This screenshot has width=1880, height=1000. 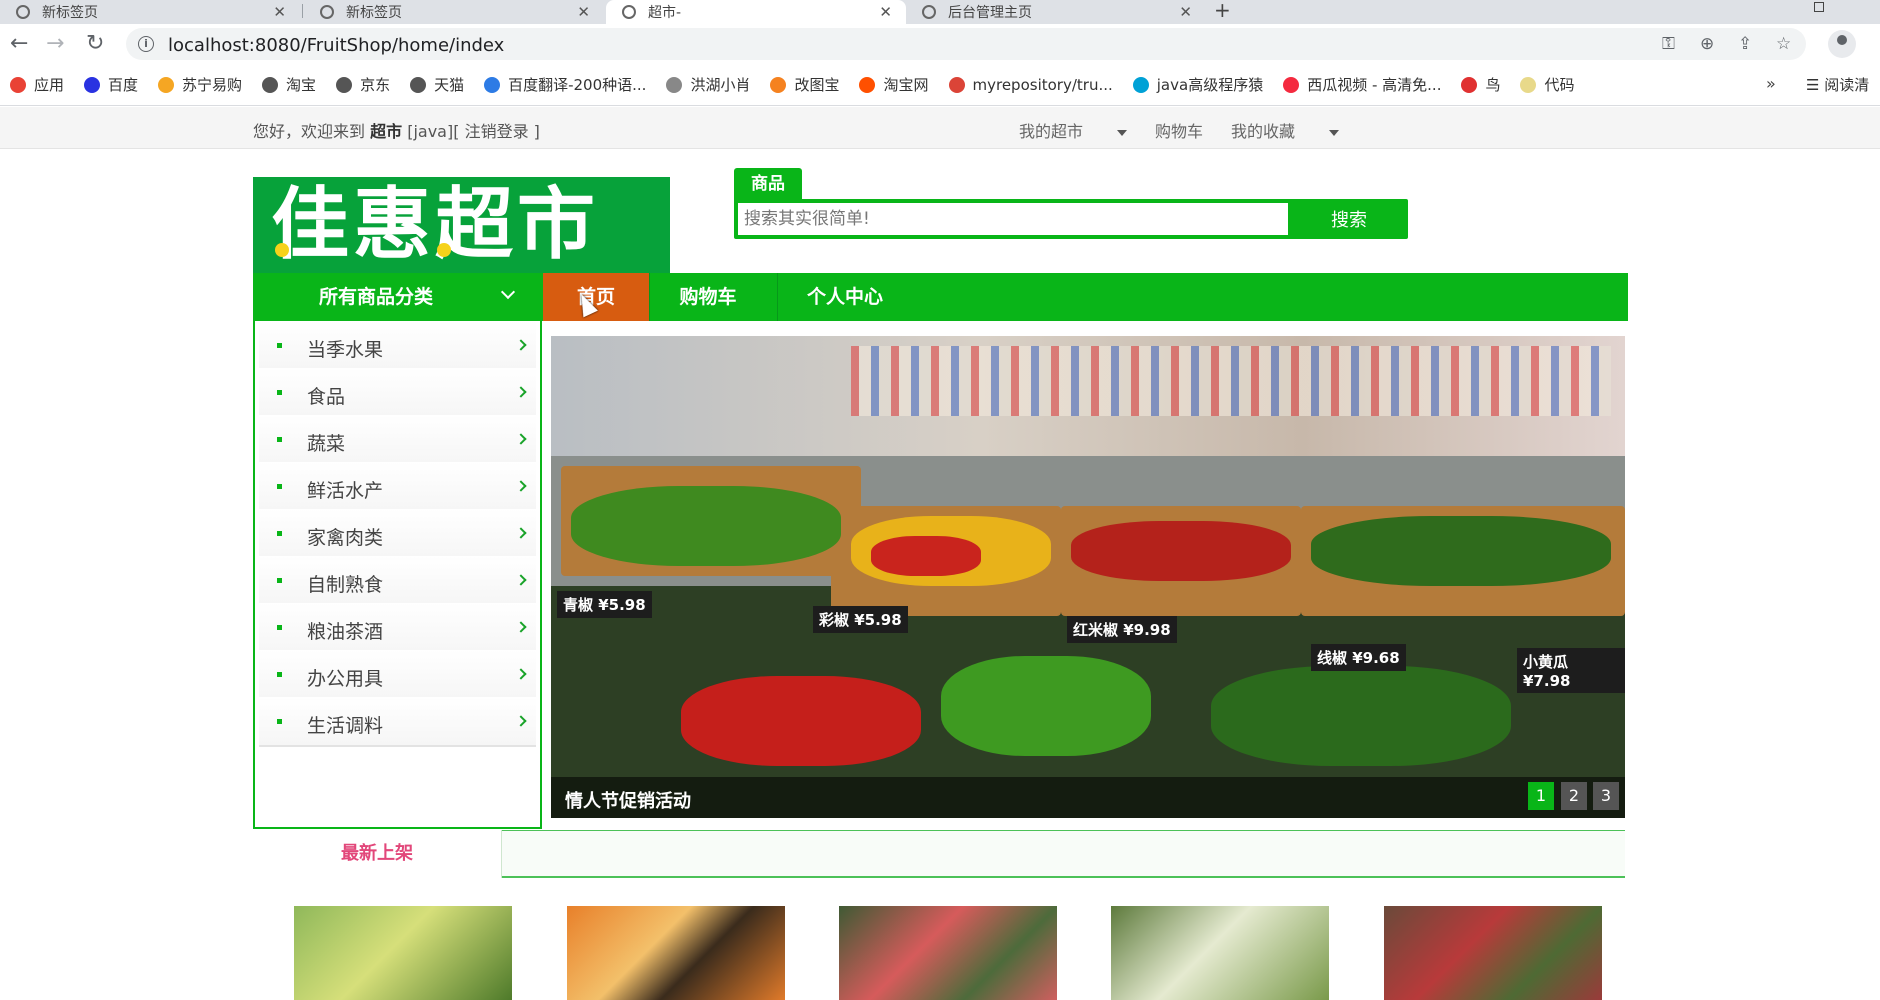 I want to click on category-item: 生活调料, so click(x=397, y=722).